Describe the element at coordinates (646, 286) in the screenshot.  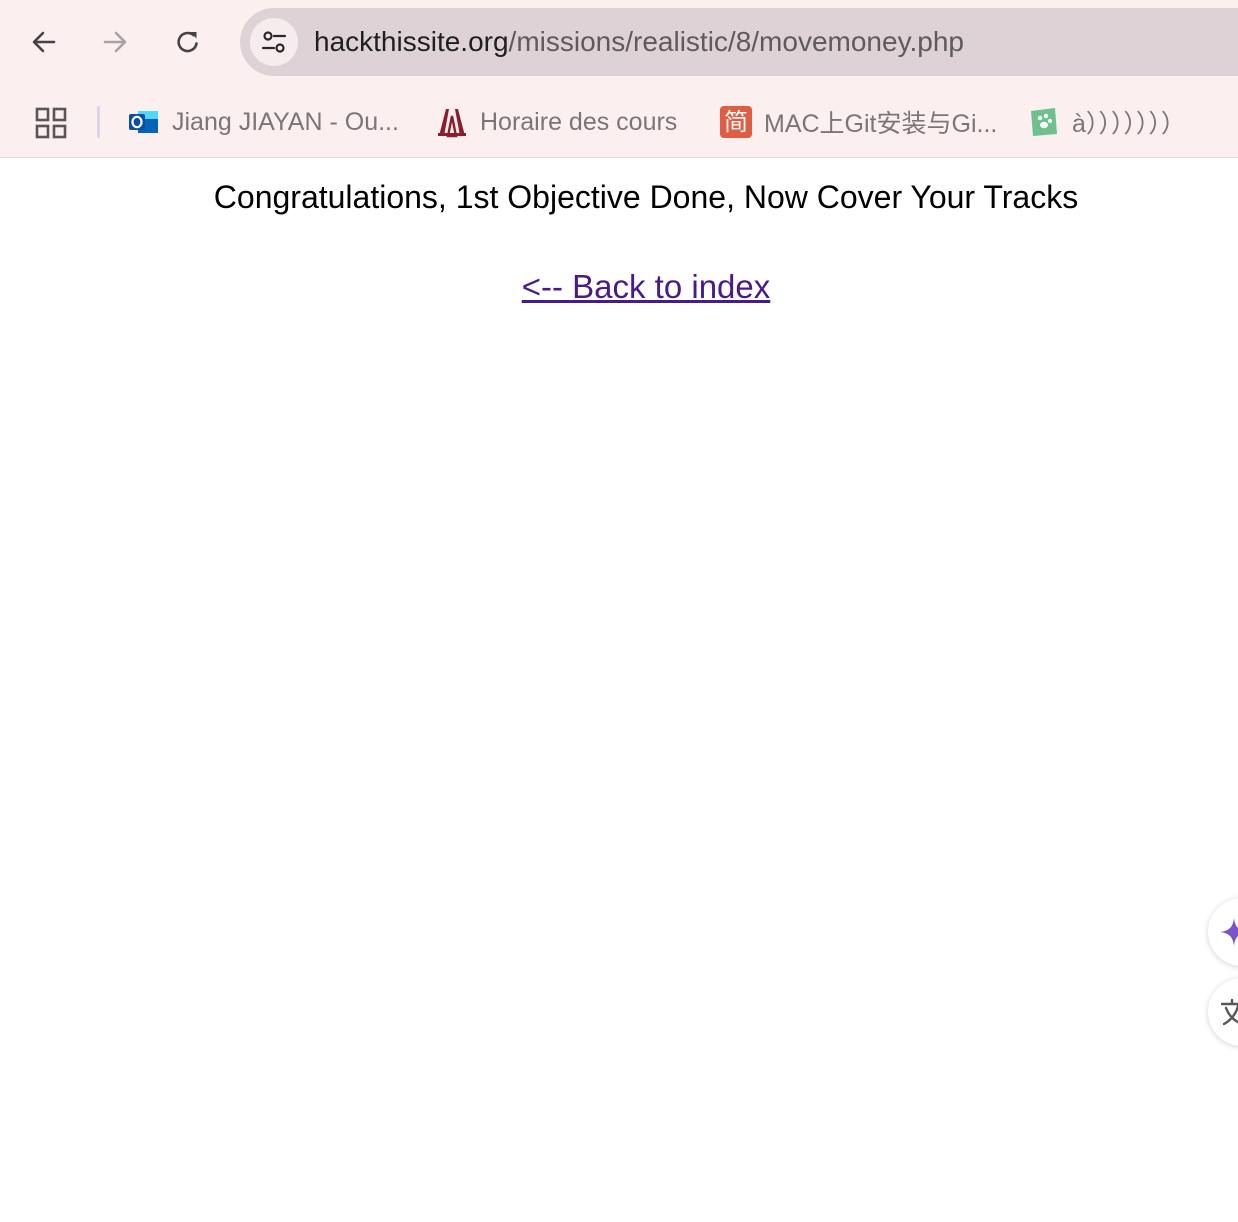
I see `back-to-index-link: <-- Back to index` at that location.